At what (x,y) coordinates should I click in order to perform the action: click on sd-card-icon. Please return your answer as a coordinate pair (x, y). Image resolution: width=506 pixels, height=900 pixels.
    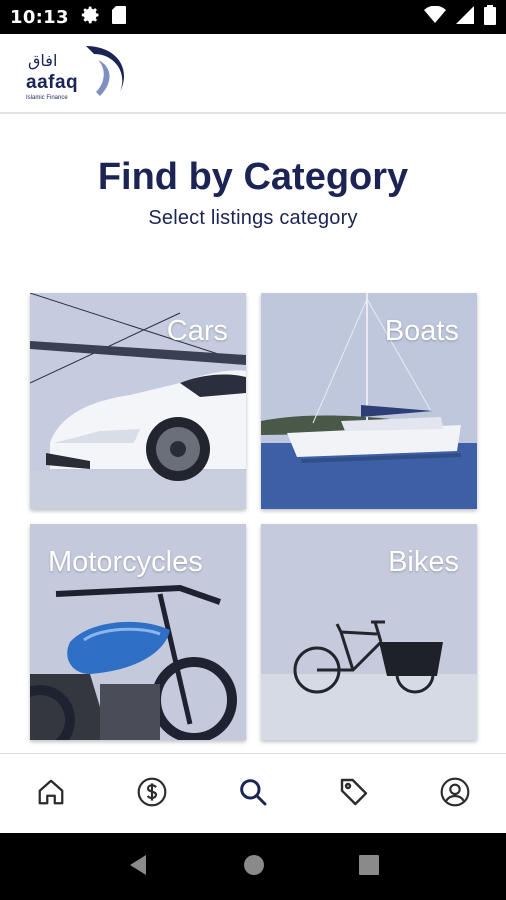
    Looking at the image, I should click on (119, 17).